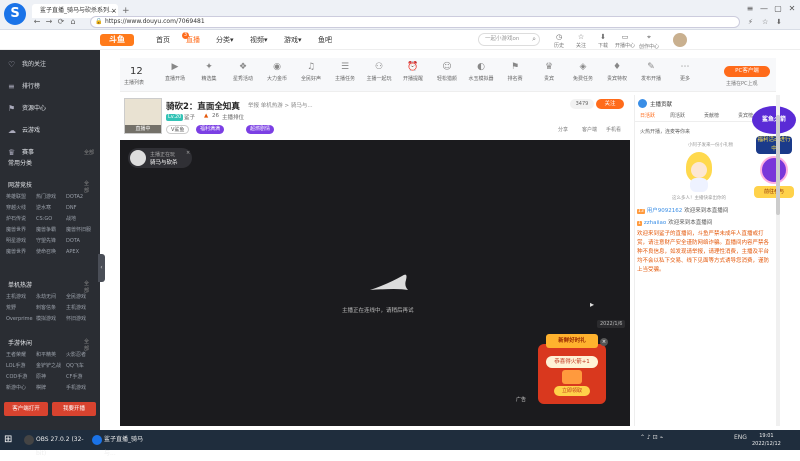  Describe the element at coordinates (563, 129) in the screenshot. I see `share-button: 分享` at that location.